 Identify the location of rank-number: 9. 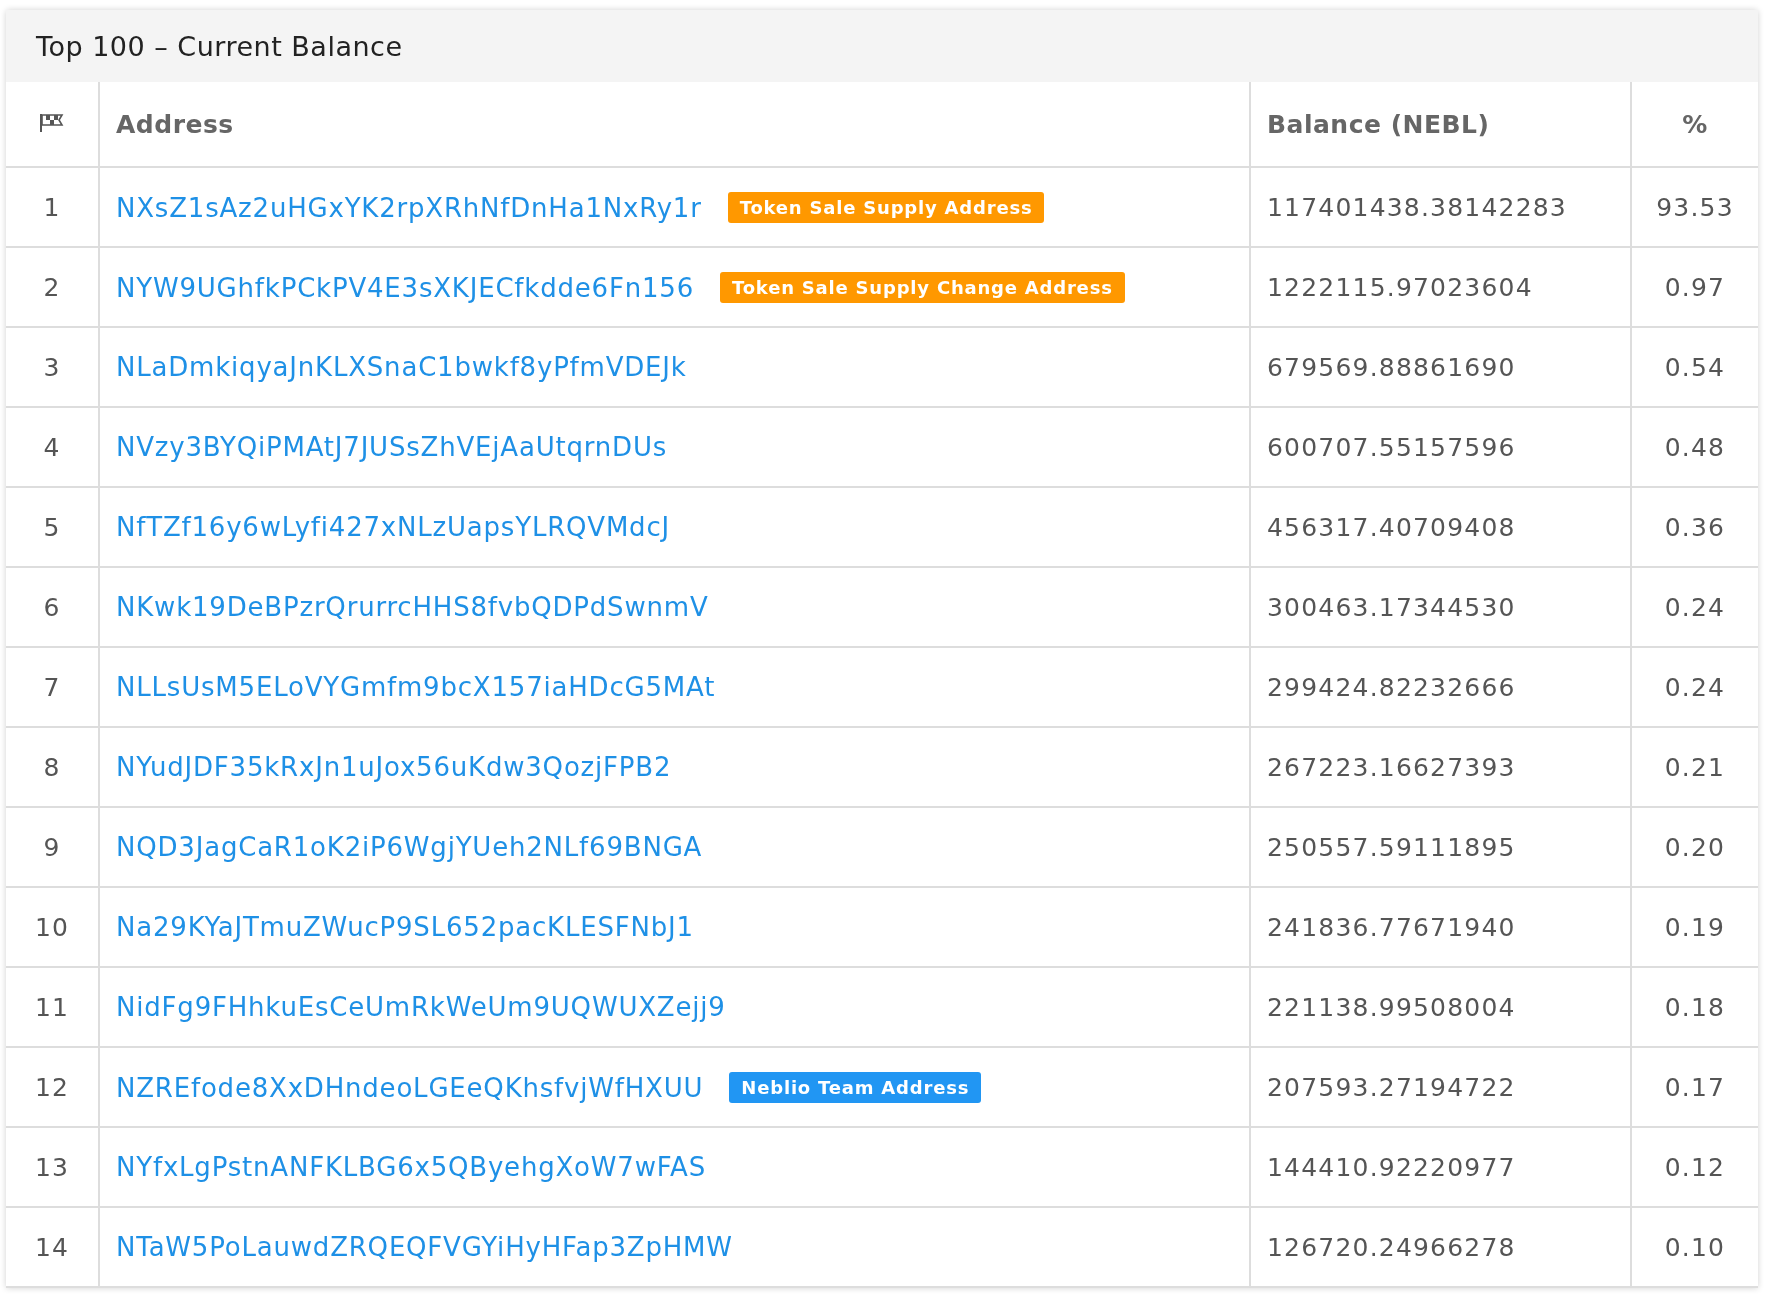
(52, 847).